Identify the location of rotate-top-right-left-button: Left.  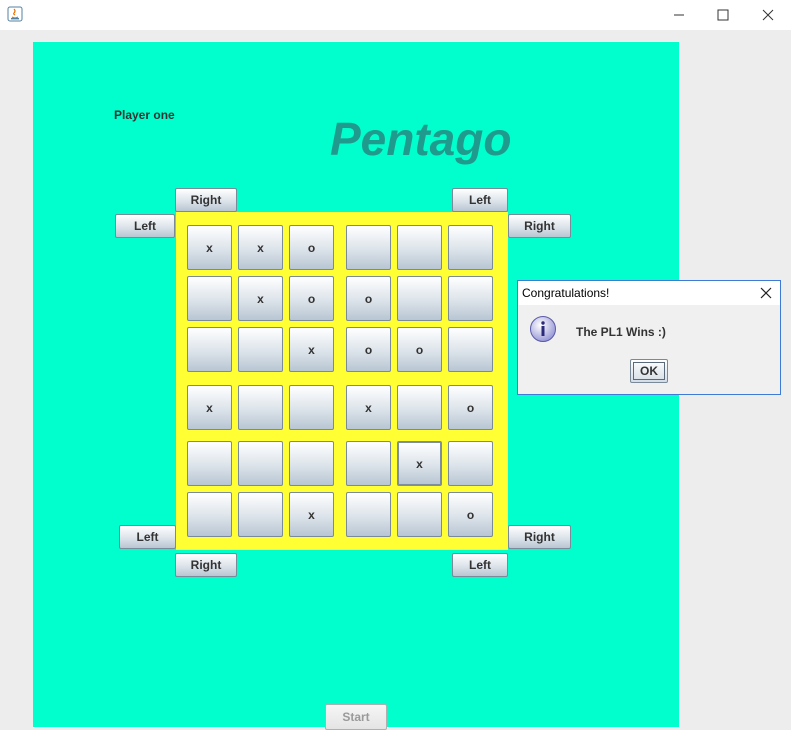
(480, 200).